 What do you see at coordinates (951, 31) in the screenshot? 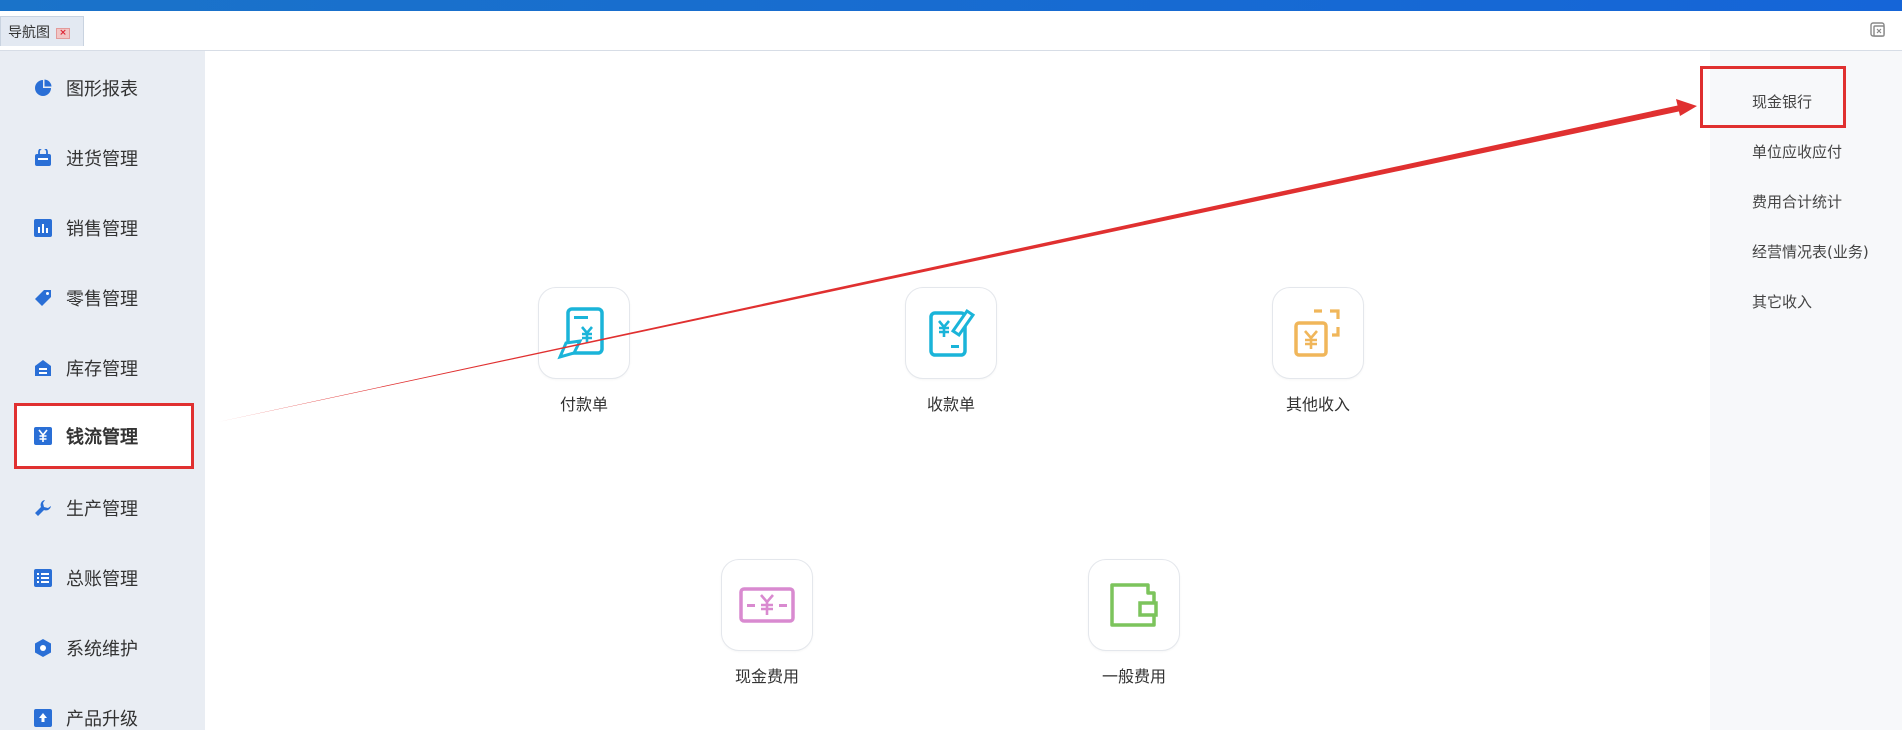
I see `tab-bar: 导航图 ×` at bounding box center [951, 31].